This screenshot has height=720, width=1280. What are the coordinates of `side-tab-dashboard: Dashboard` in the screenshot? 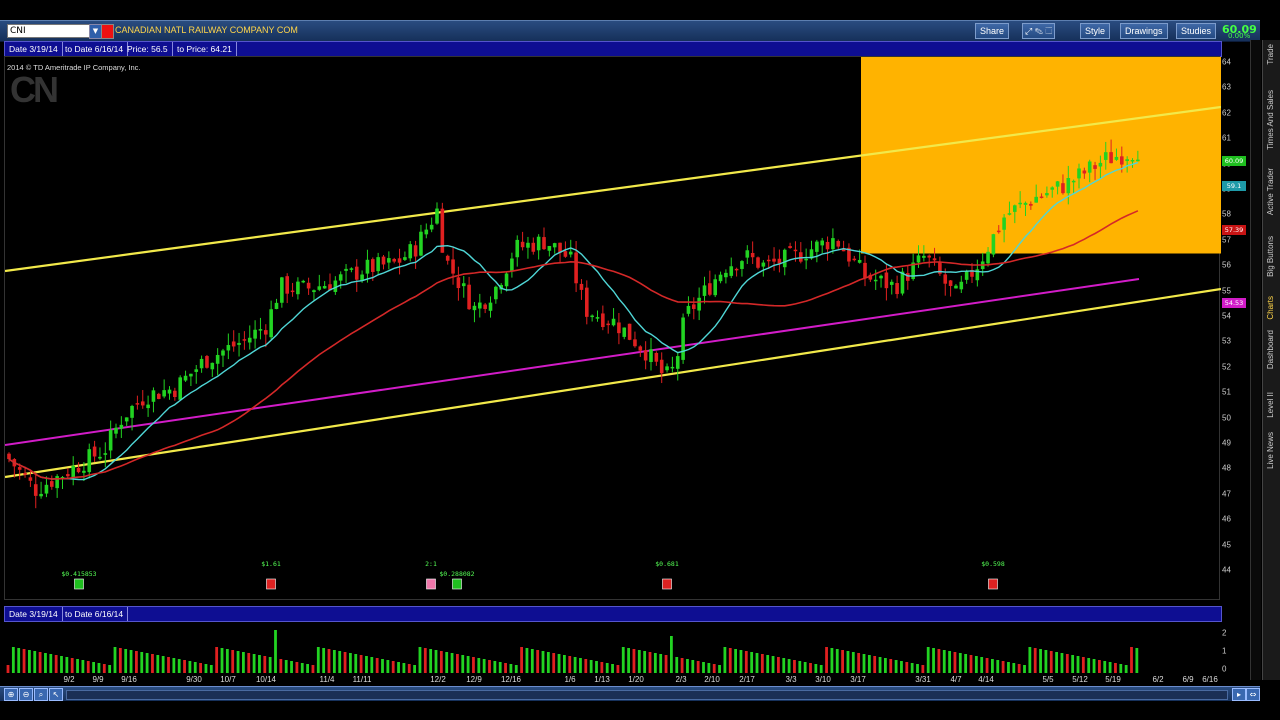 It's located at (1270, 349).